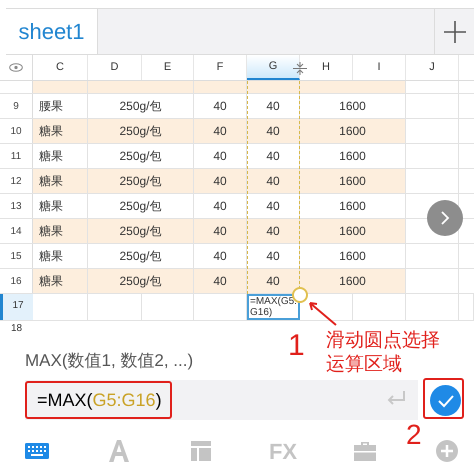 The image size is (474, 470). I want to click on confirm-button, so click(445, 400).